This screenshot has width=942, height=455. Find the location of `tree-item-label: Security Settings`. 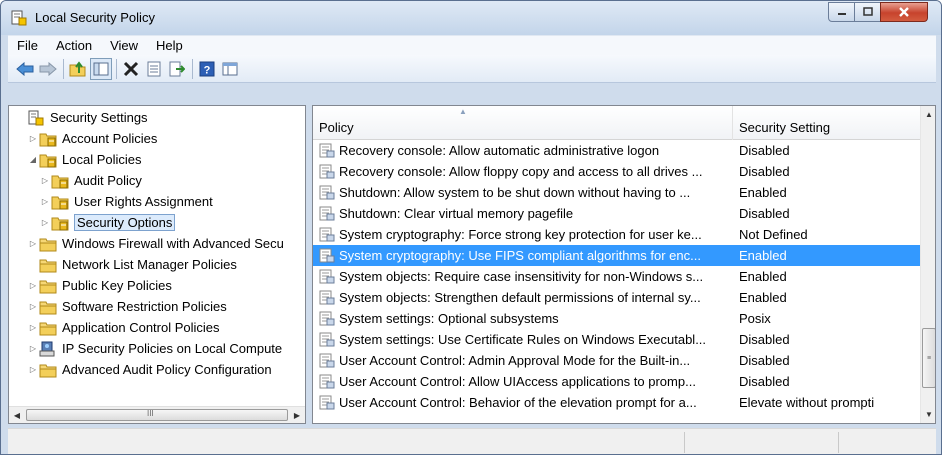

tree-item-label: Security Settings is located at coordinates (99, 117).